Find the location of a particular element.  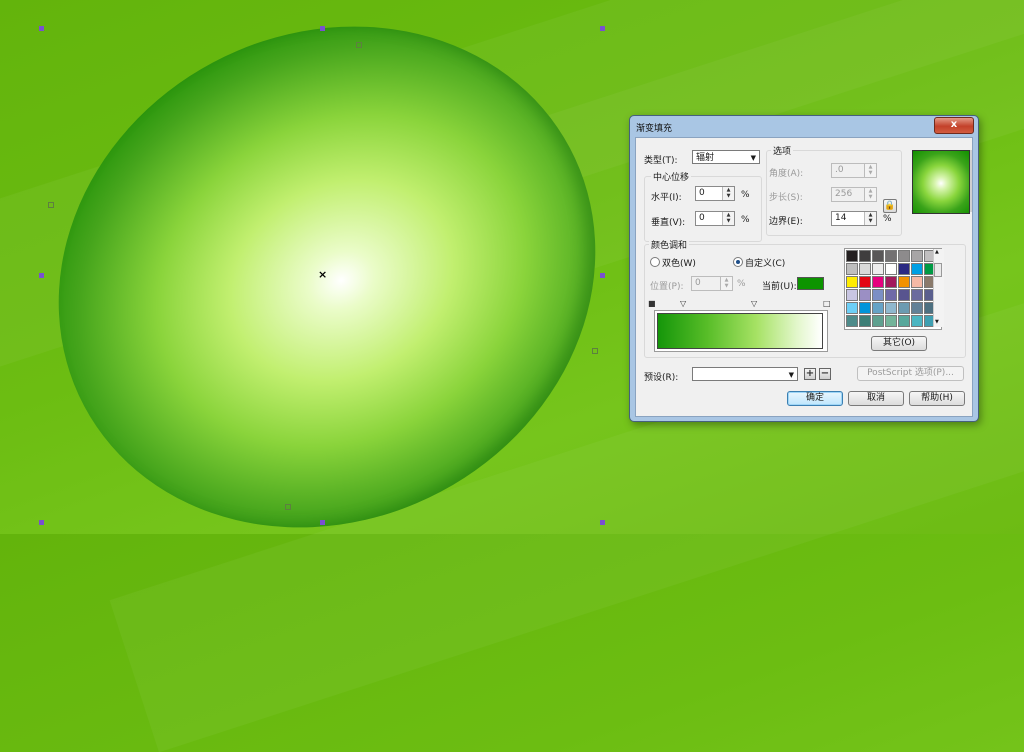

vertical-offset-value: 0 is located at coordinates (702, 218).